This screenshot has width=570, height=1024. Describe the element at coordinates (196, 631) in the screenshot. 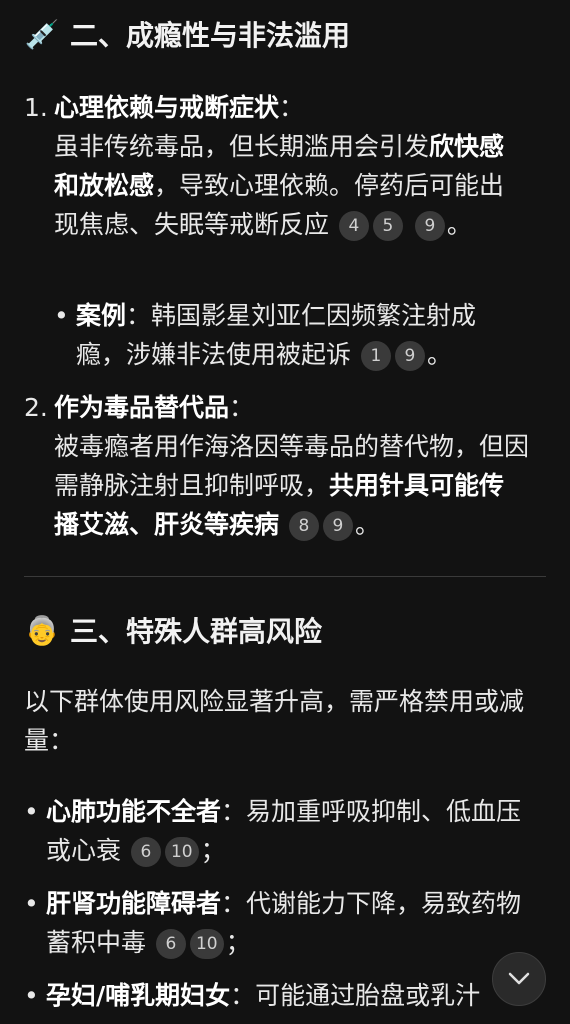

I see `section-title: 三、特殊人群高风险` at that location.